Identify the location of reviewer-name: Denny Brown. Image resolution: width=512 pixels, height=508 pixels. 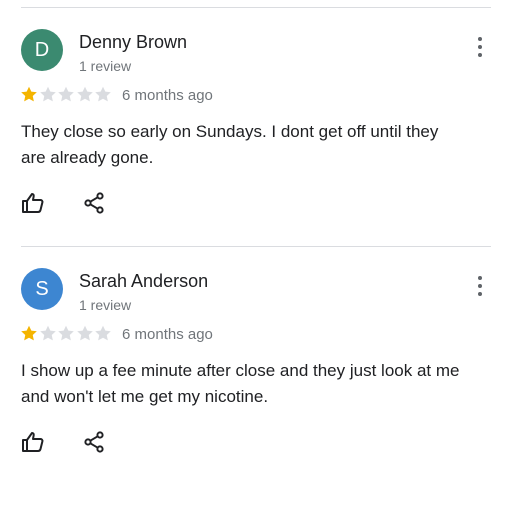
(133, 42).